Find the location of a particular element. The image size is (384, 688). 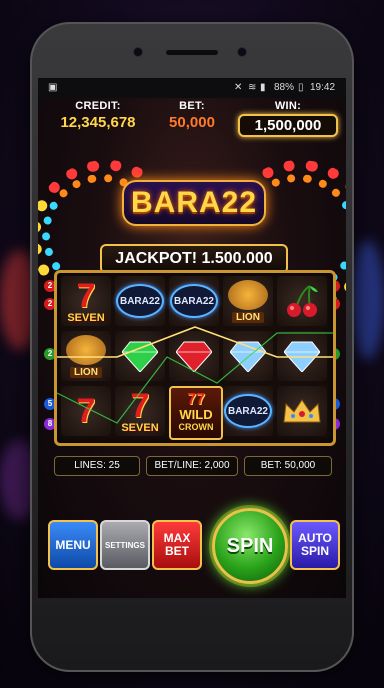

reel-2: BARA22 7 SEVEN is located at coordinates (140, 357).